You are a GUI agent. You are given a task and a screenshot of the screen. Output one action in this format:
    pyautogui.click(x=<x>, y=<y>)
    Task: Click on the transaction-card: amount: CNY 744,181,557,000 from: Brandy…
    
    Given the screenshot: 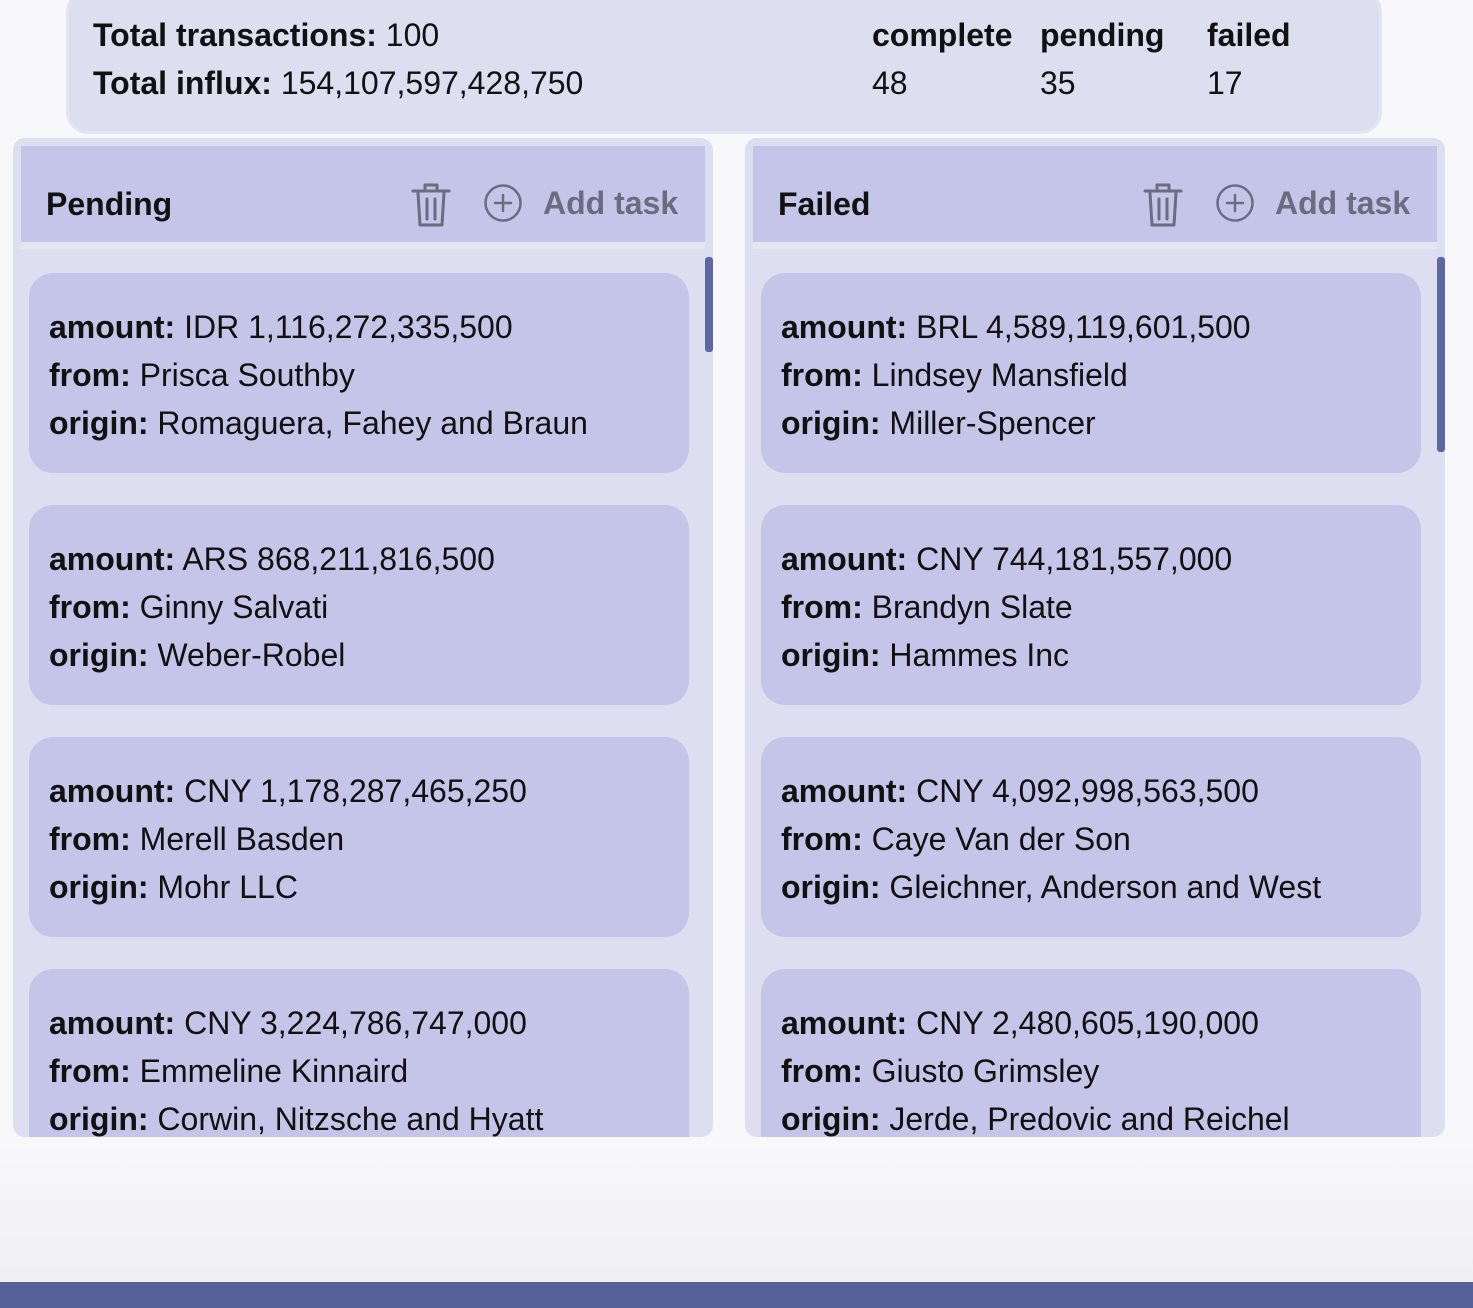 What is the action you would take?
    pyautogui.click(x=1091, y=605)
    